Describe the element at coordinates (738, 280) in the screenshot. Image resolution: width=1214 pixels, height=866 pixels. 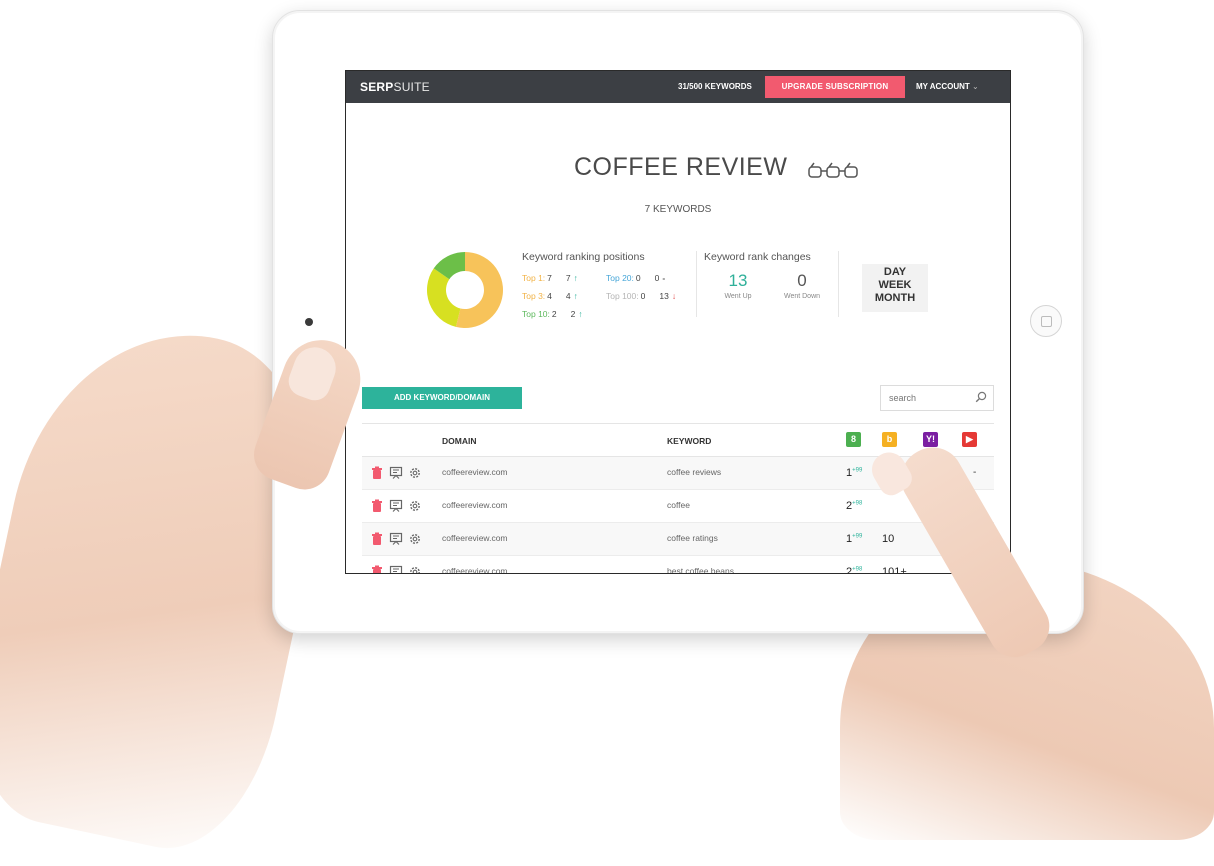
I see `went-up-value: 13` at that location.